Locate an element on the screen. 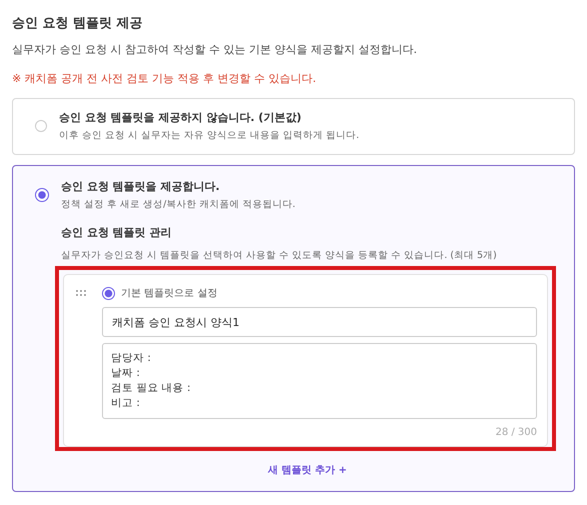 The width and height of the screenshot is (587, 505). section-description: 실무자가 승인 요청 시 참고하여 작성할 수 있는 기본 양식을 제공할지 설정합니다. is located at coordinates (215, 49).